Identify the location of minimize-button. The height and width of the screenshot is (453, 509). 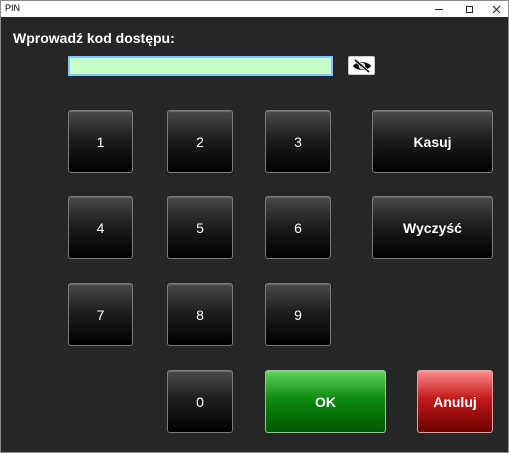
(439, 9).